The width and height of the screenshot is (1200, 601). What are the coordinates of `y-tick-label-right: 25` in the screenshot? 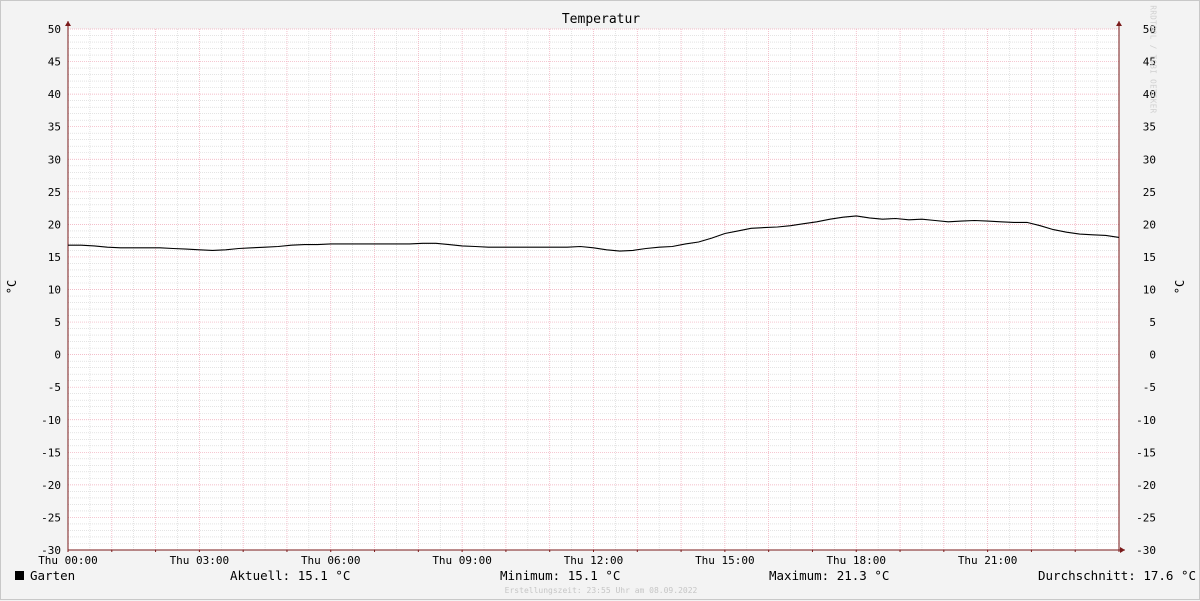 It's located at (1149, 192).